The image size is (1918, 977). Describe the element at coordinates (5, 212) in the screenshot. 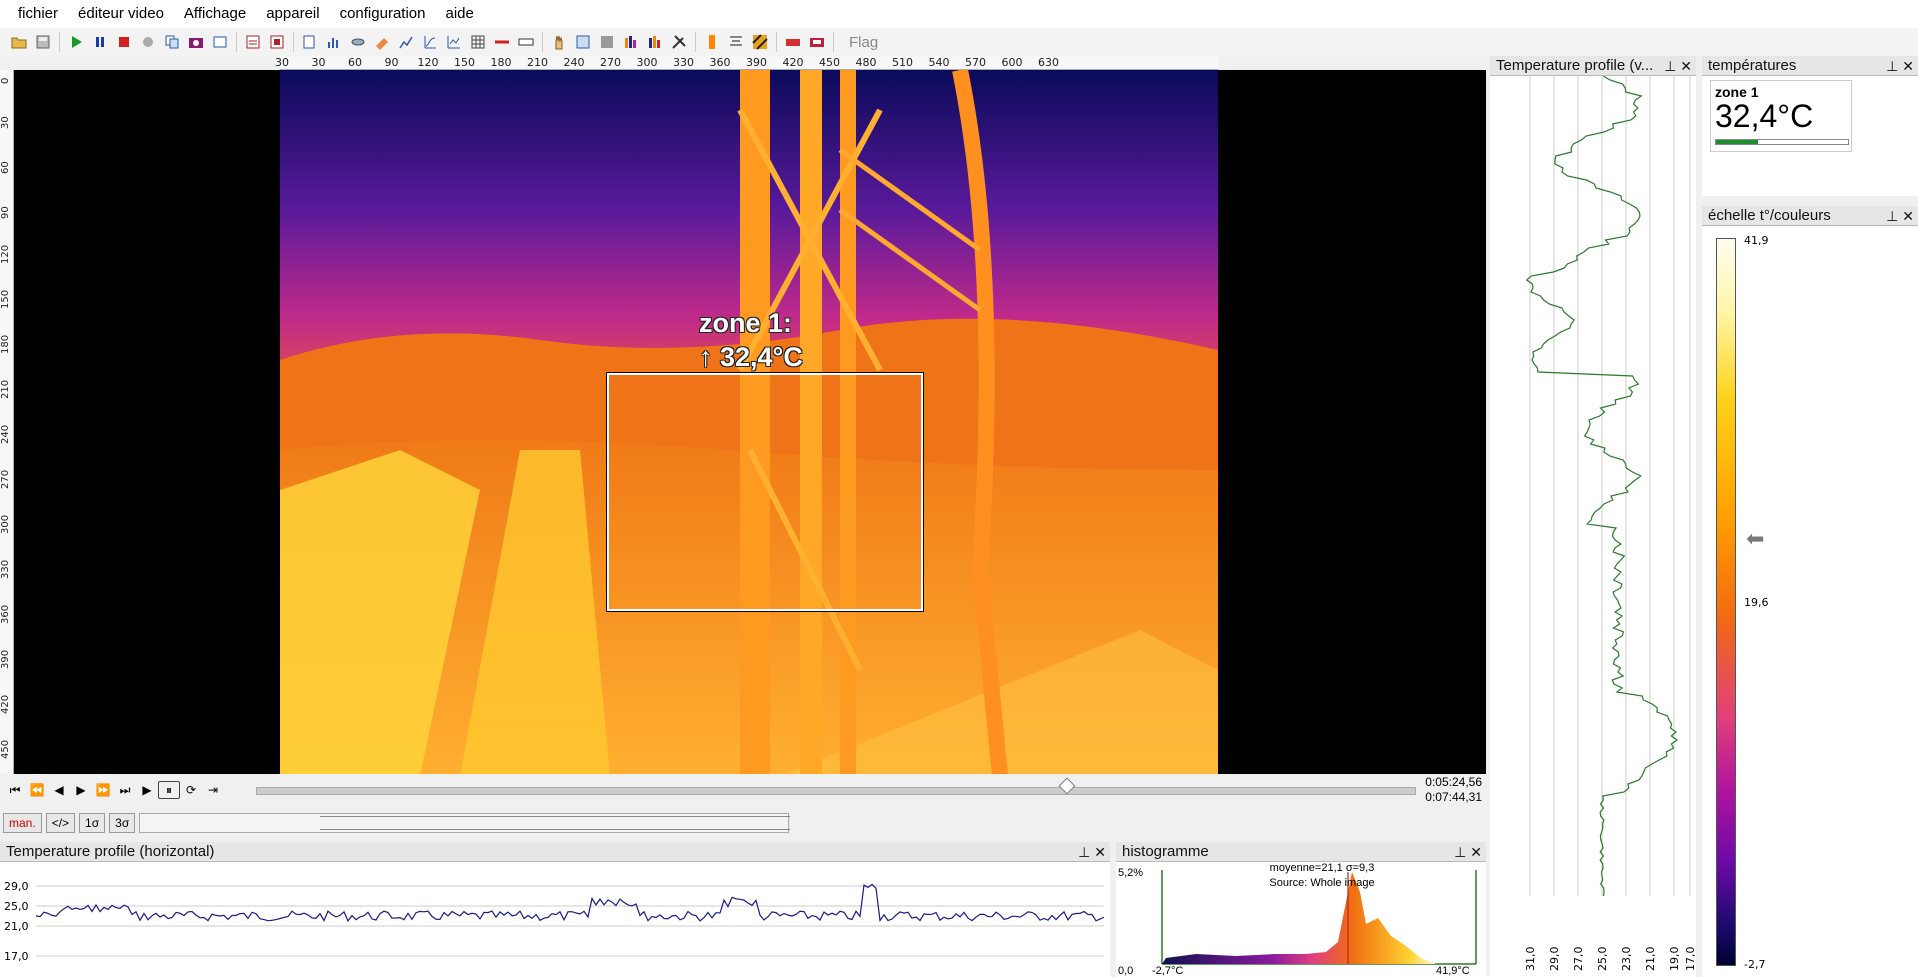

I see `ruler-left-tick: 90` at that location.